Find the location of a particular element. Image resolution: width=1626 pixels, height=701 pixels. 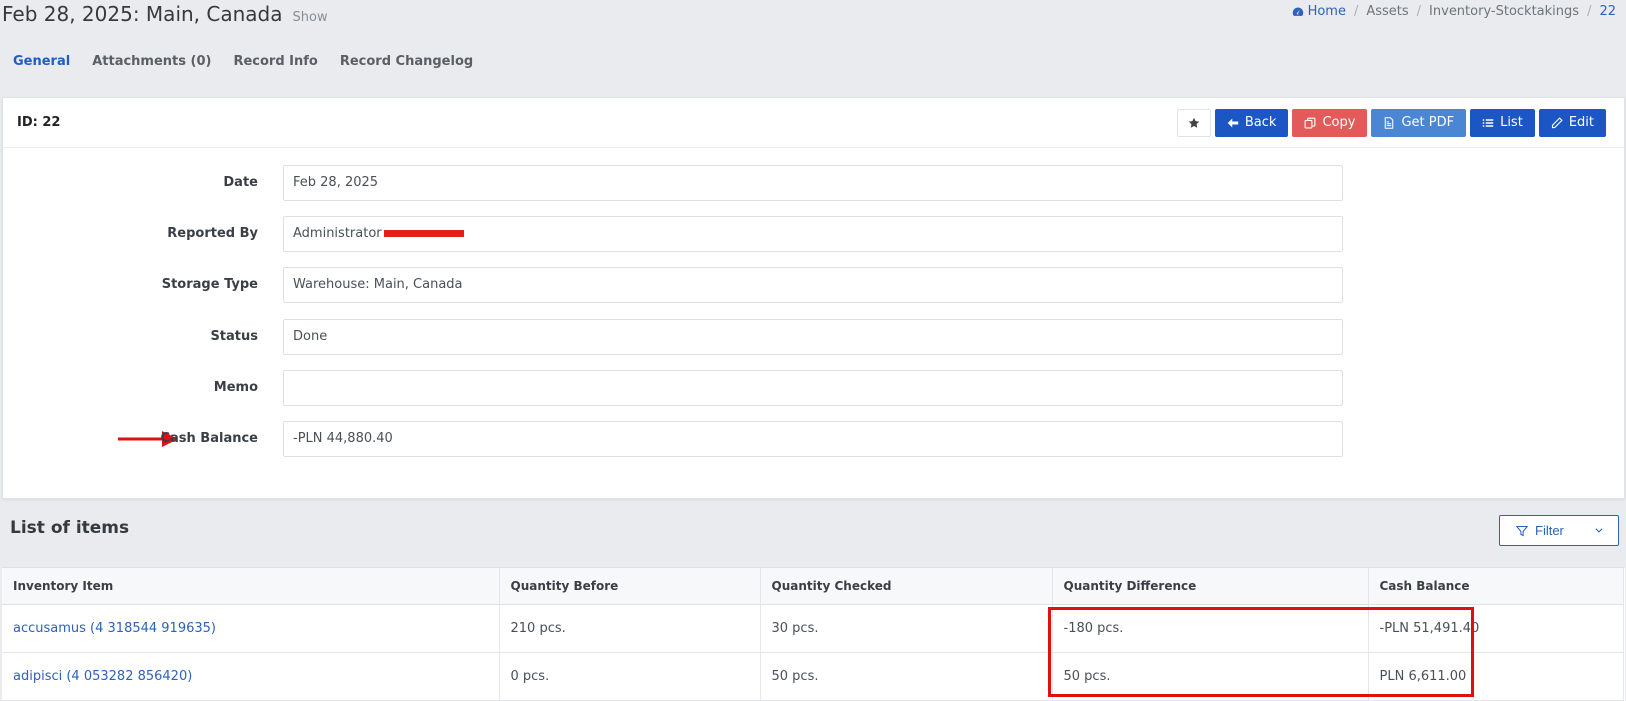

dashboard-icon is located at coordinates (1297, 11).